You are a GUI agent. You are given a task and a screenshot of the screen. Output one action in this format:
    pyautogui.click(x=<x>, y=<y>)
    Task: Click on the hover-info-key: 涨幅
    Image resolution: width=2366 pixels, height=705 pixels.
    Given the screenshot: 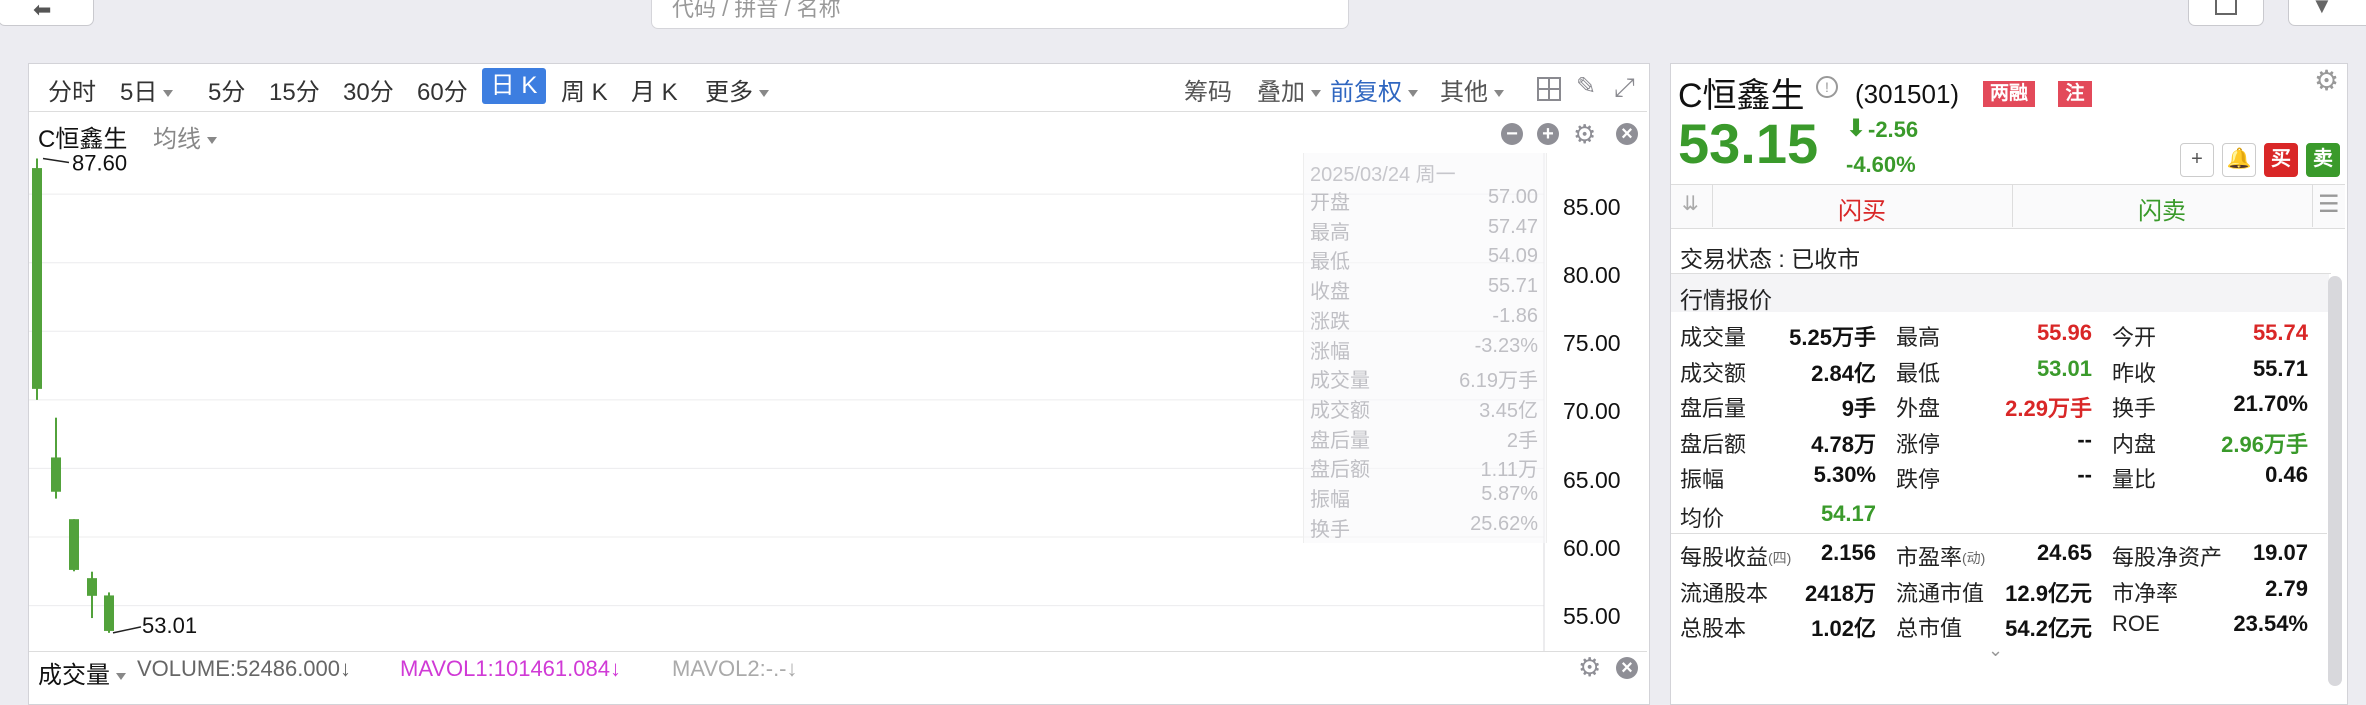 What is the action you would take?
    pyautogui.click(x=1330, y=351)
    